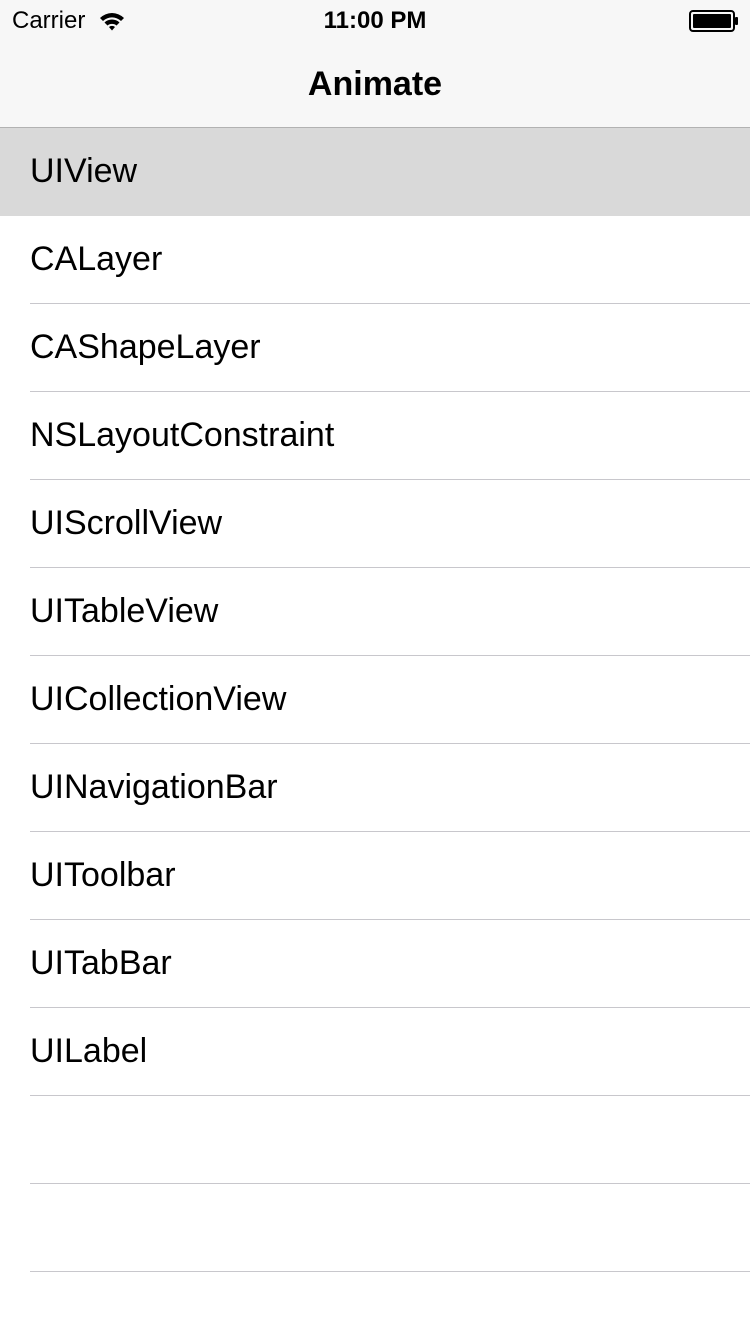 The width and height of the screenshot is (750, 1334). Describe the element at coordinates (124, 611) in the screenshot. I see `table-row-label: UITableView` at that location.